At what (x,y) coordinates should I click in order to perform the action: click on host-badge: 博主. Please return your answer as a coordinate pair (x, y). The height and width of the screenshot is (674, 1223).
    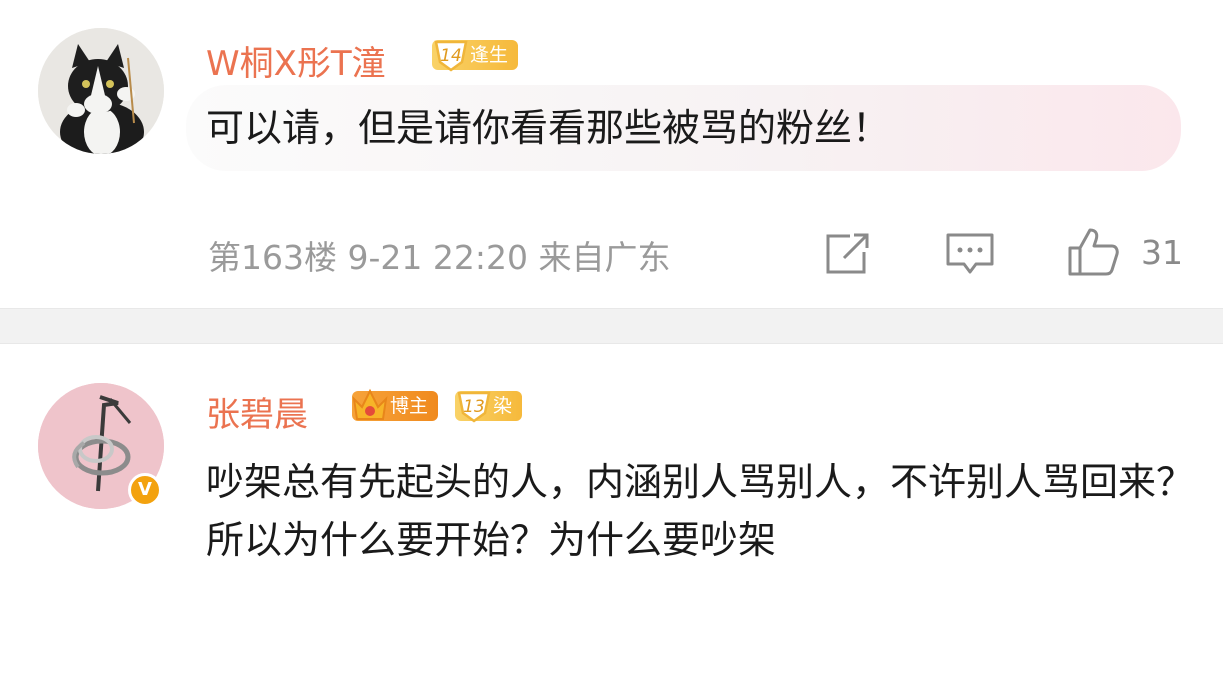
    Looking at the image, I should click on (395, 404).